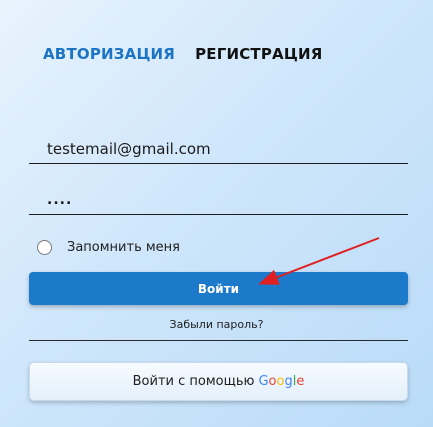  Describe the element at coordinates (124, 247) in the screenshot. I see `remember-me-label: Запомнить меня` at that location.